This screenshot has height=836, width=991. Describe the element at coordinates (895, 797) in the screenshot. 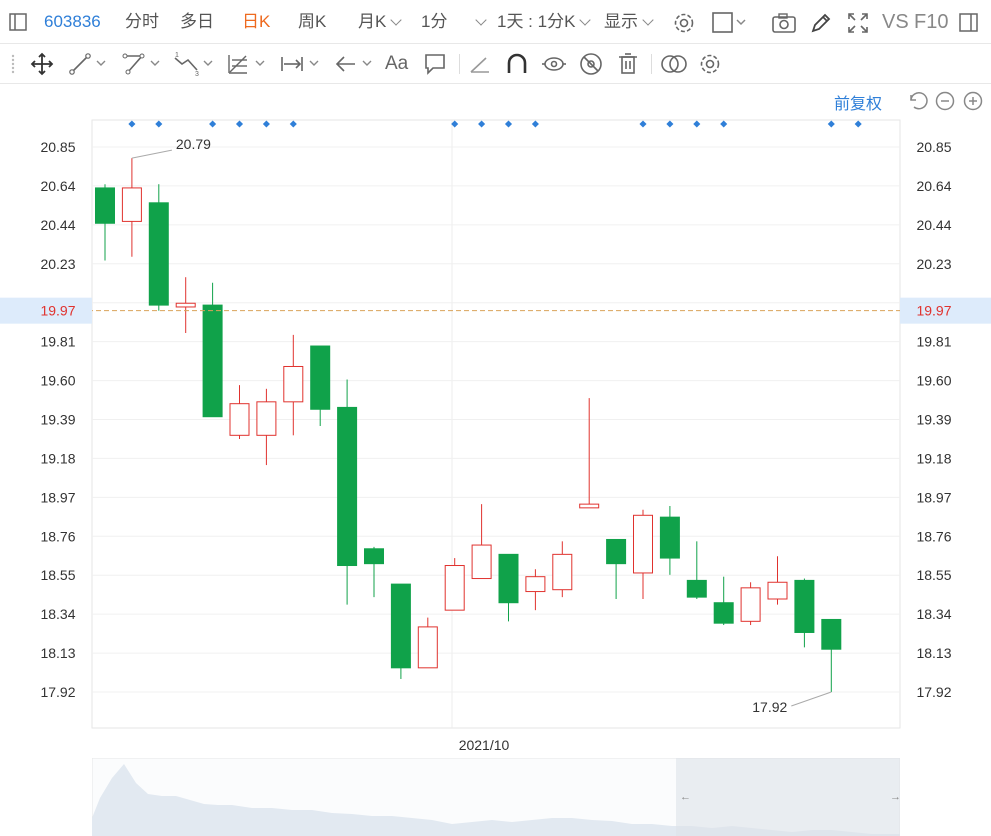

I see `navigator-right-handle: →` at that location.